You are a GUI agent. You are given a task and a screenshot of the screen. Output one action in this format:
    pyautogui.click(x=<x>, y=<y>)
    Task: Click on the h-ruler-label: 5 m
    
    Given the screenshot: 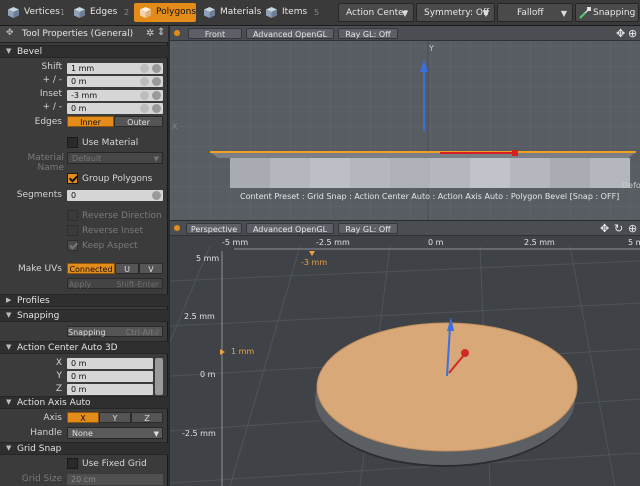 What is the action you would take?
    pyautogui.click(x=634, y=242)
    